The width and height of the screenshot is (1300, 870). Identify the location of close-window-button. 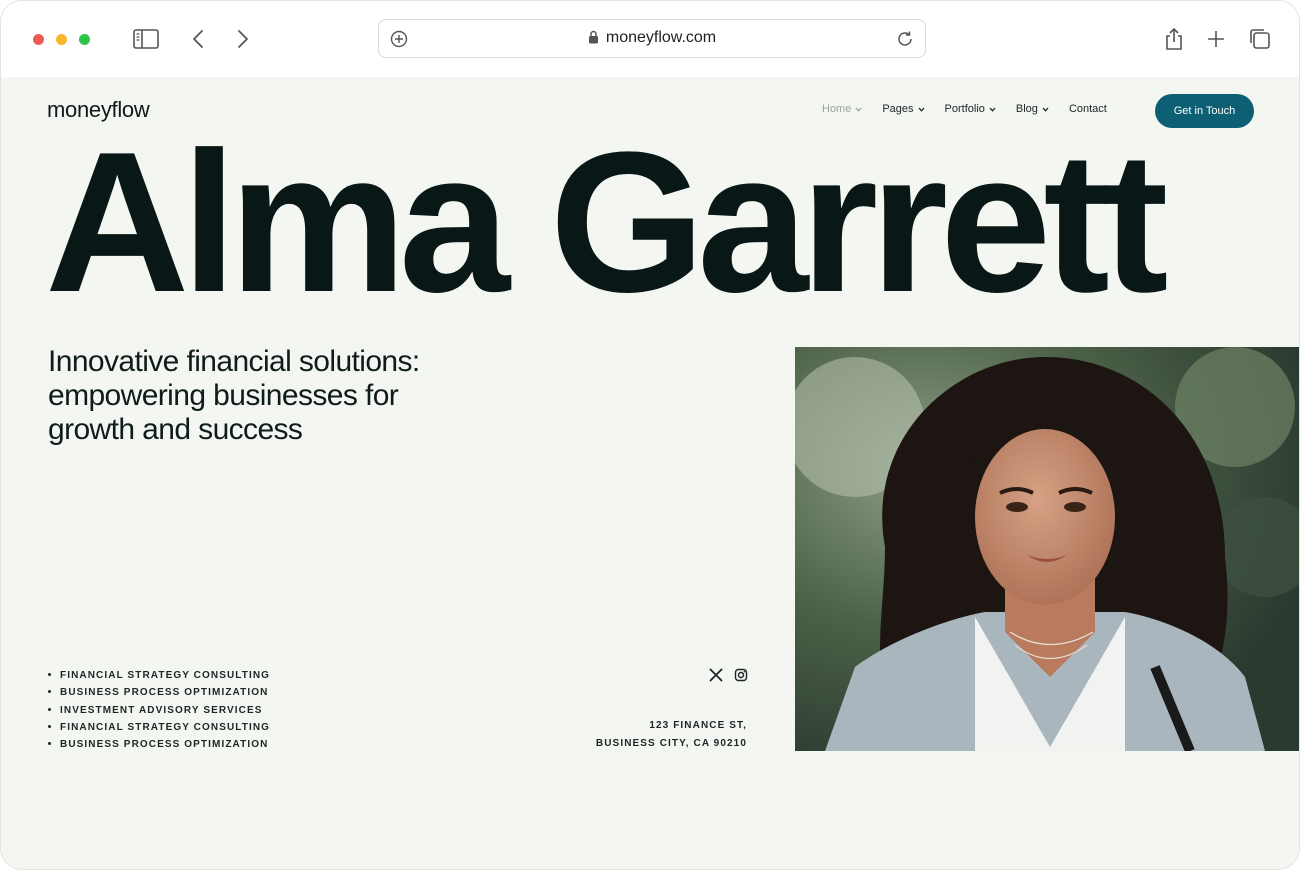
(38, 39).